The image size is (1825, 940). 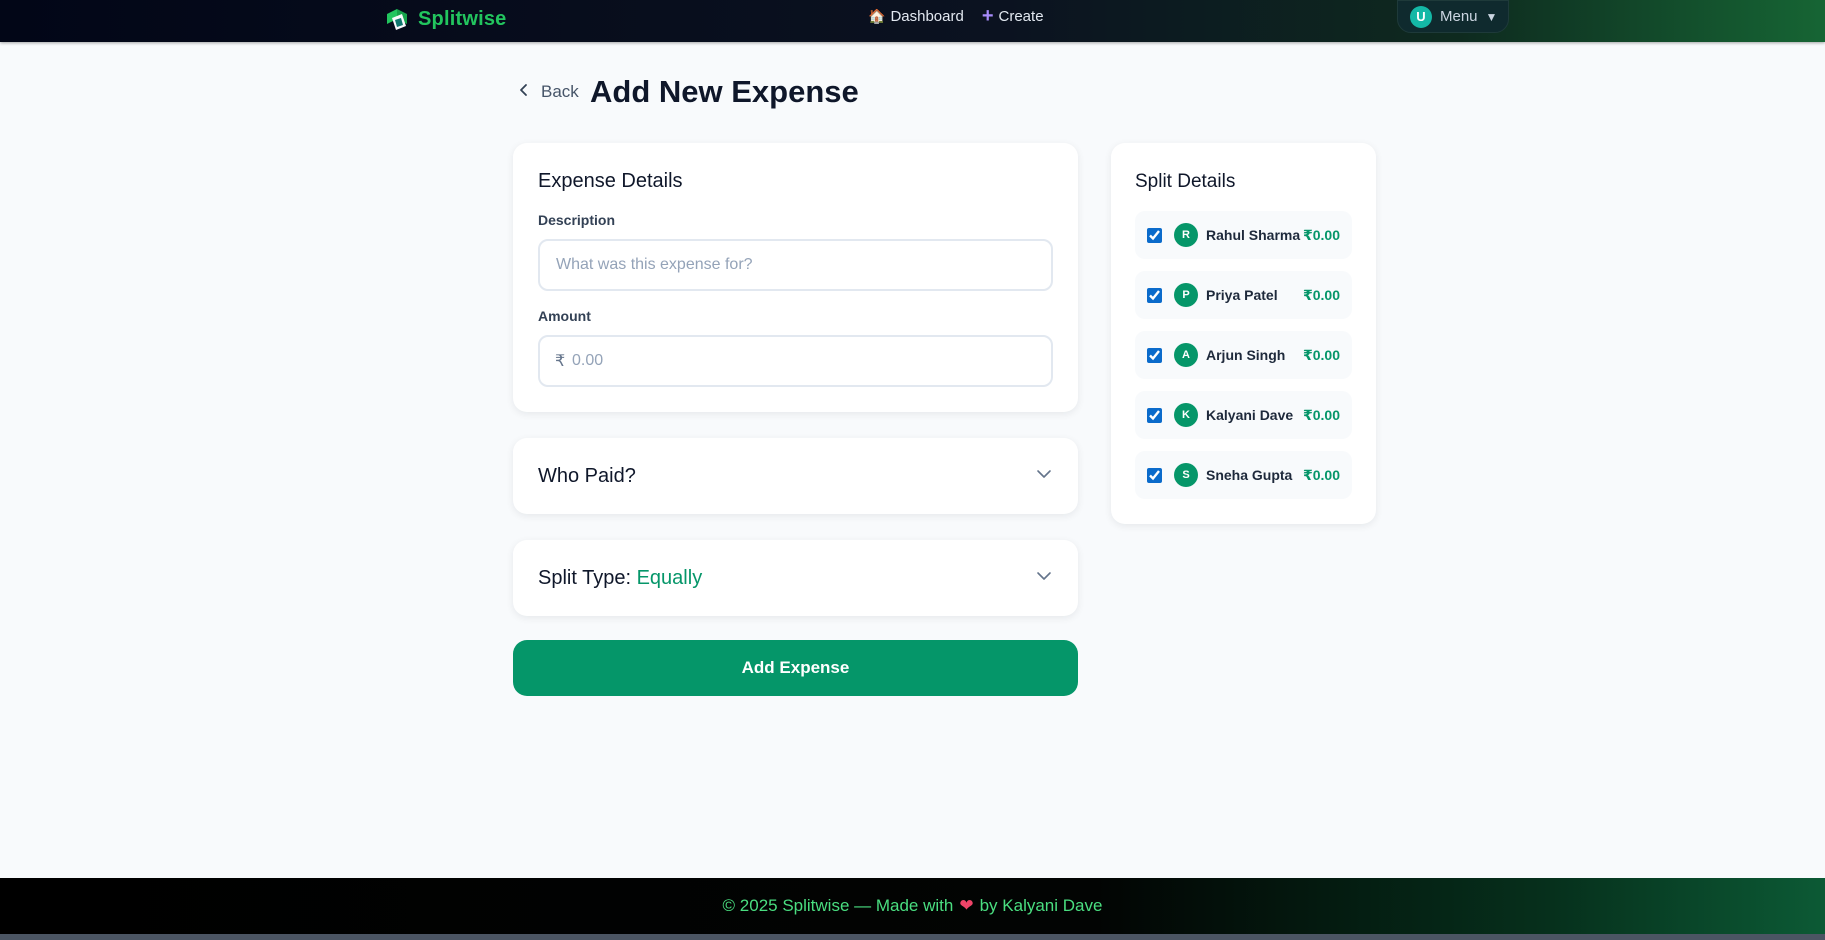 I want to click on avatar: K, so click(x=1186, y=415).